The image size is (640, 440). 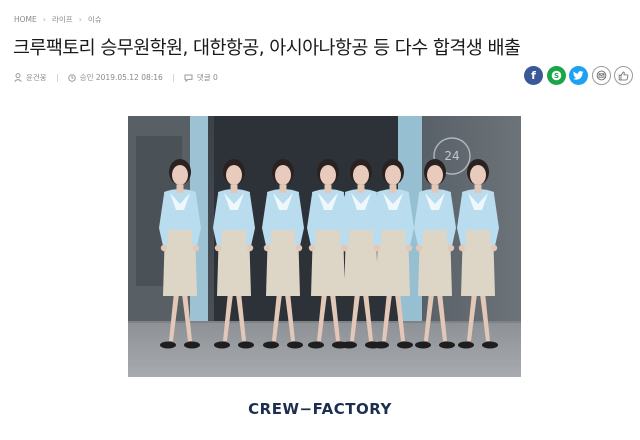 What do you see at coordinates (18, 77) in the screenshot?
I see `user-icon` at bounding box center [18, 77].